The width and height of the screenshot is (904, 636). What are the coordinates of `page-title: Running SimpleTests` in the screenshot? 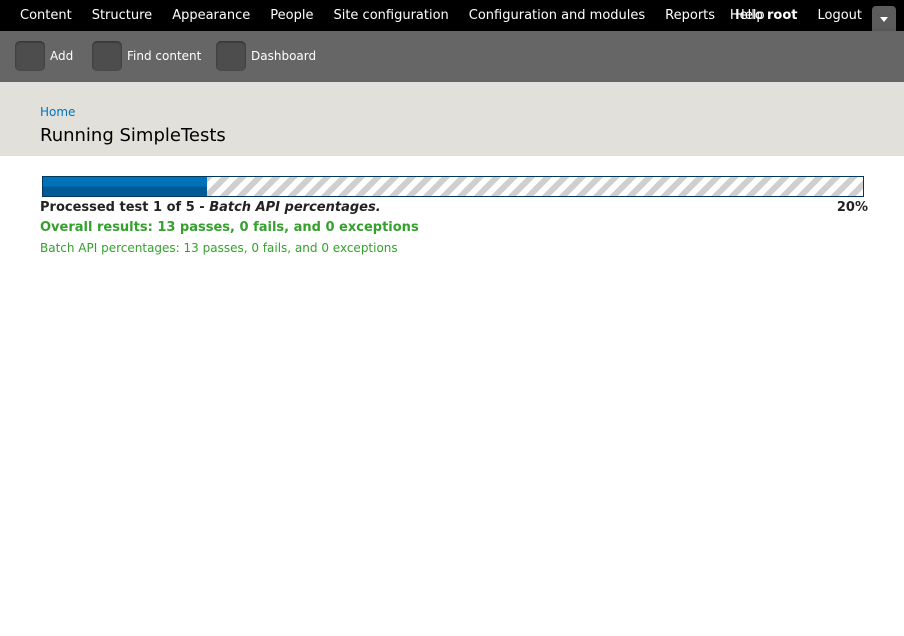 It's located at (133, 135).